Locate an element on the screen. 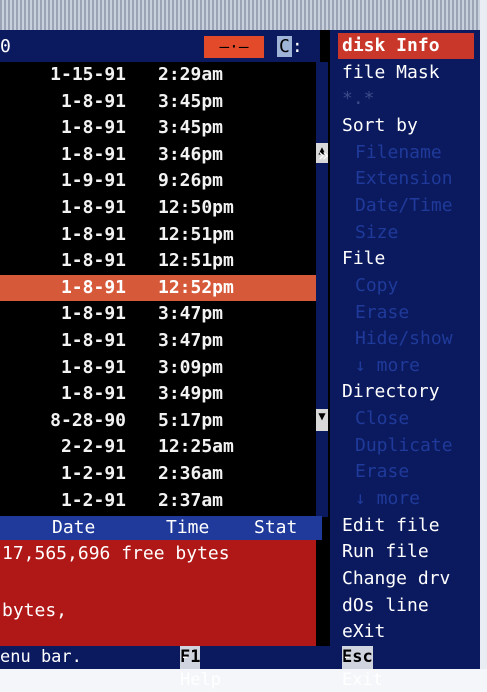 The image size is (487, 692). file-row: 1-8-91 12:50pm is located at coordinates (160, 208).